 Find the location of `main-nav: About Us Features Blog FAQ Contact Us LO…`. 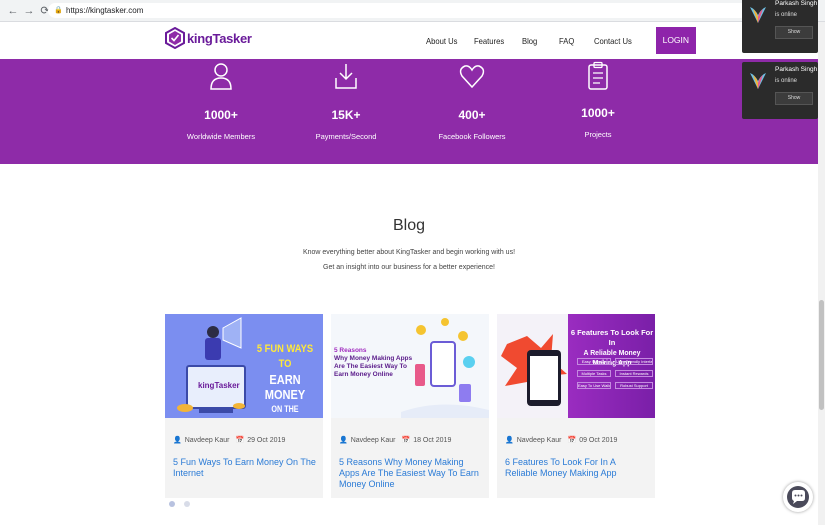

main-nav: About Us Features Blog FAQ Contact Us LO… is located at coordinates (561, 40).